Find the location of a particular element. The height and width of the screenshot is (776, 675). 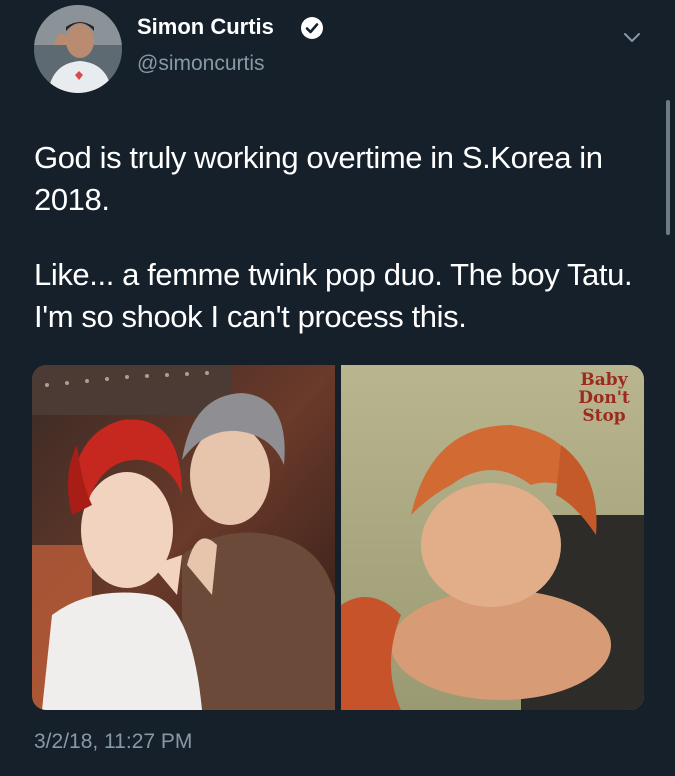

verified-badge-icon is located at coordinates (312, 28).